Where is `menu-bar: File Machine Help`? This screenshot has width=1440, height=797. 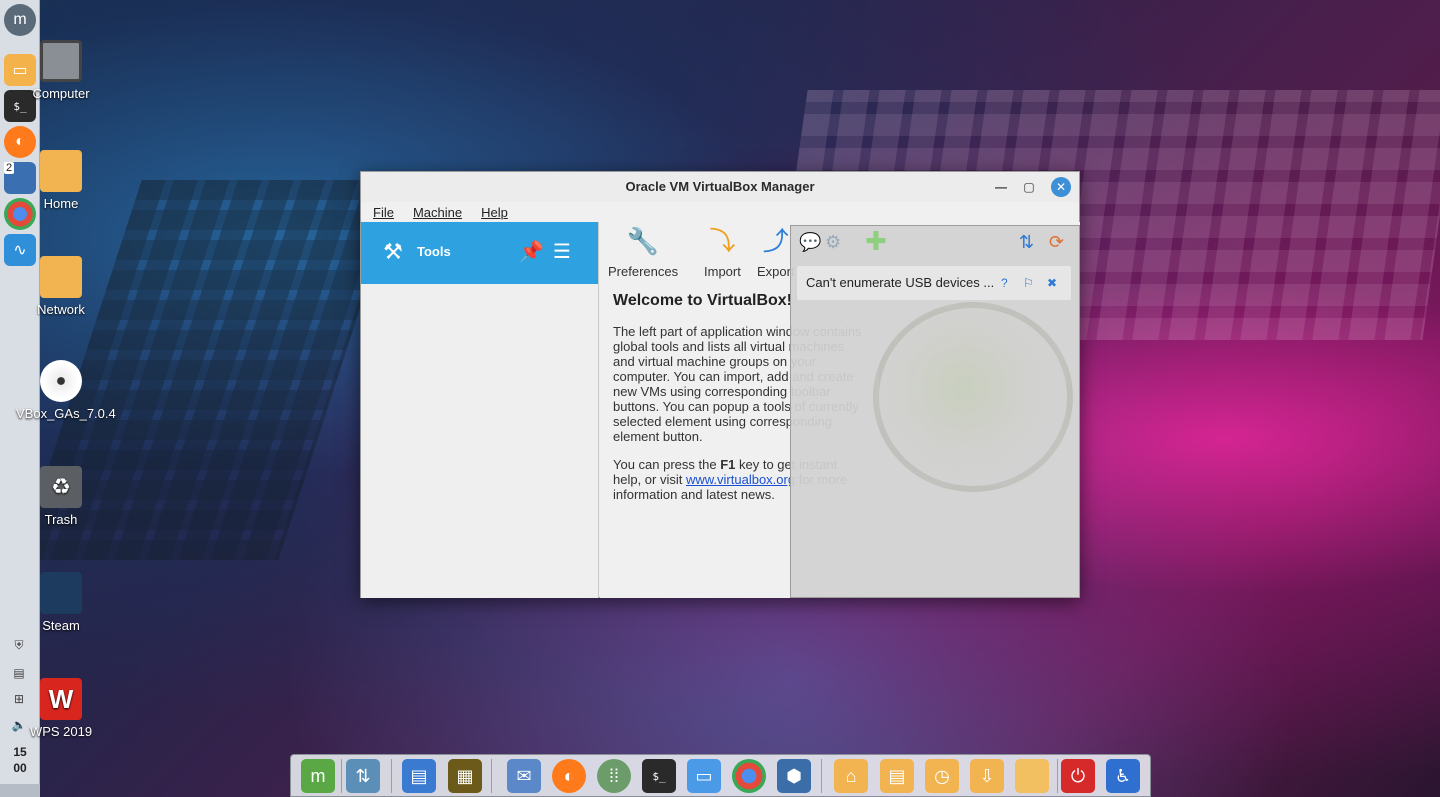 menu-bar: File Machine Help is located at coordinates (720, 212).